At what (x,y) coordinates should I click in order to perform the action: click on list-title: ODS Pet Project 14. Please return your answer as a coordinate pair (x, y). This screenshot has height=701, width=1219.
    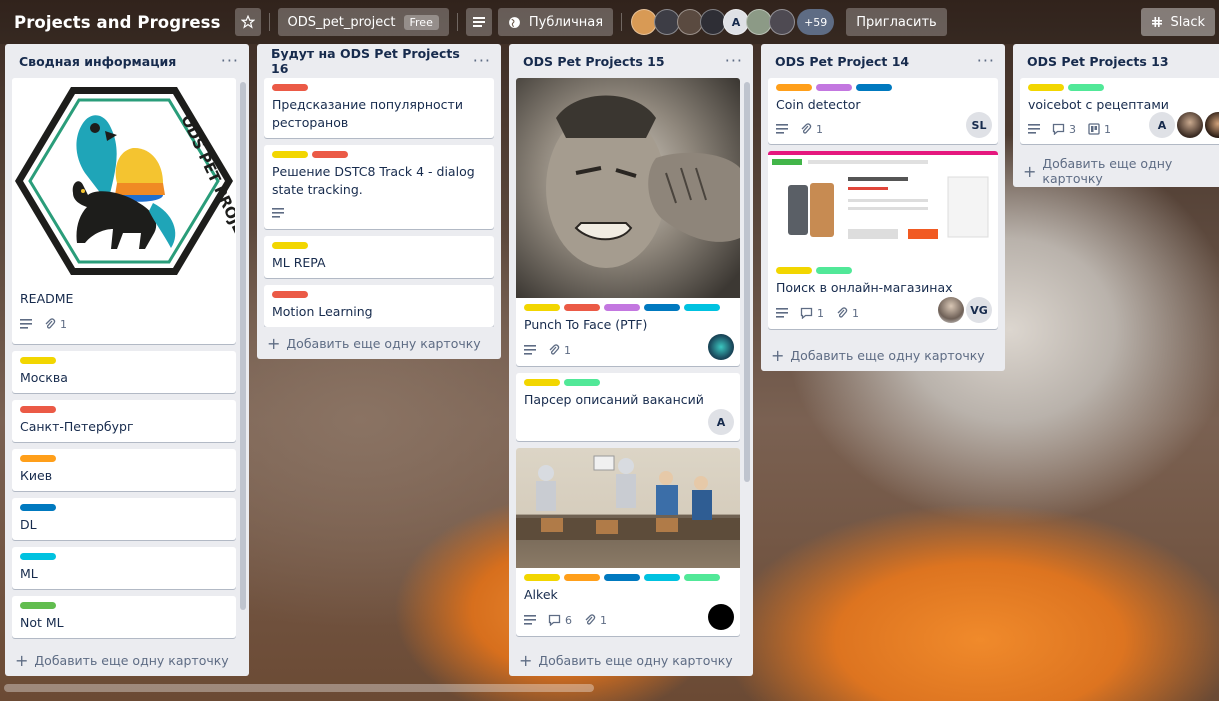
    Looking at the image, I should click on (842, 61).